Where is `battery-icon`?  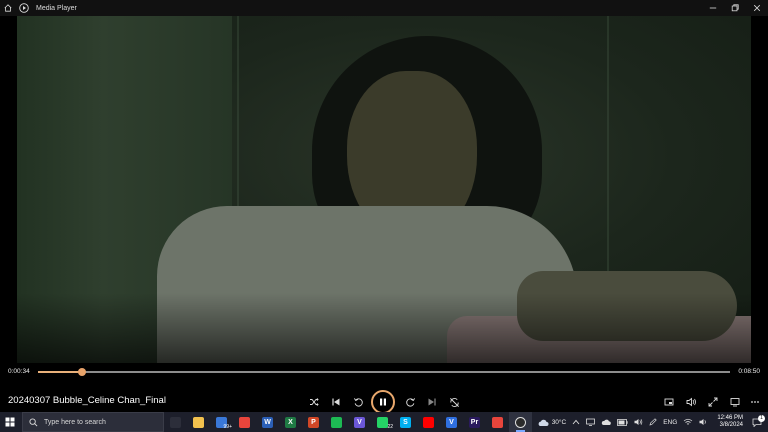
battery-icon is located at coordinates (622, 422).